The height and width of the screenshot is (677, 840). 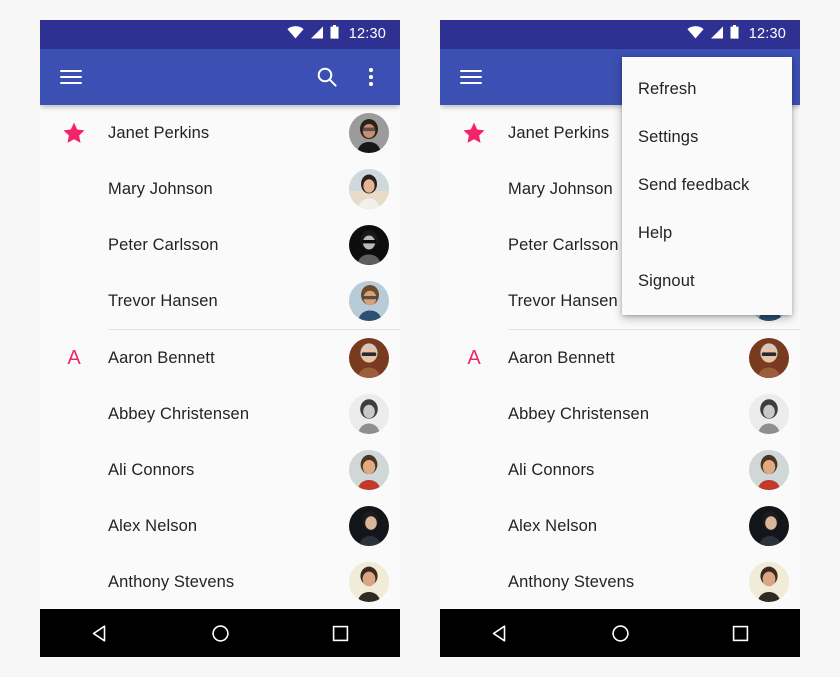 What do you see at coordinates (220, 189) in the screenshot?
I see `list-item: Mary Johnson` at bounding box center [220, 189].